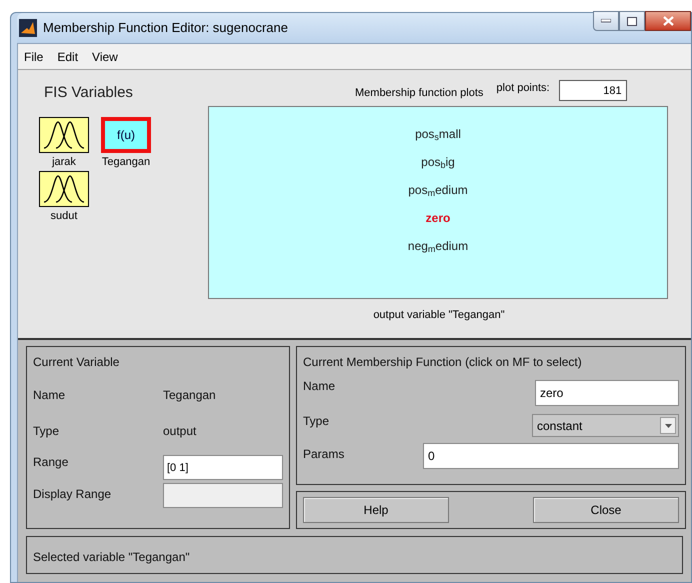  What do you see at coordinates (668, 426) in the screenshot?
I see `dropdown-arrow-icon` at bounding box center [668, 426].